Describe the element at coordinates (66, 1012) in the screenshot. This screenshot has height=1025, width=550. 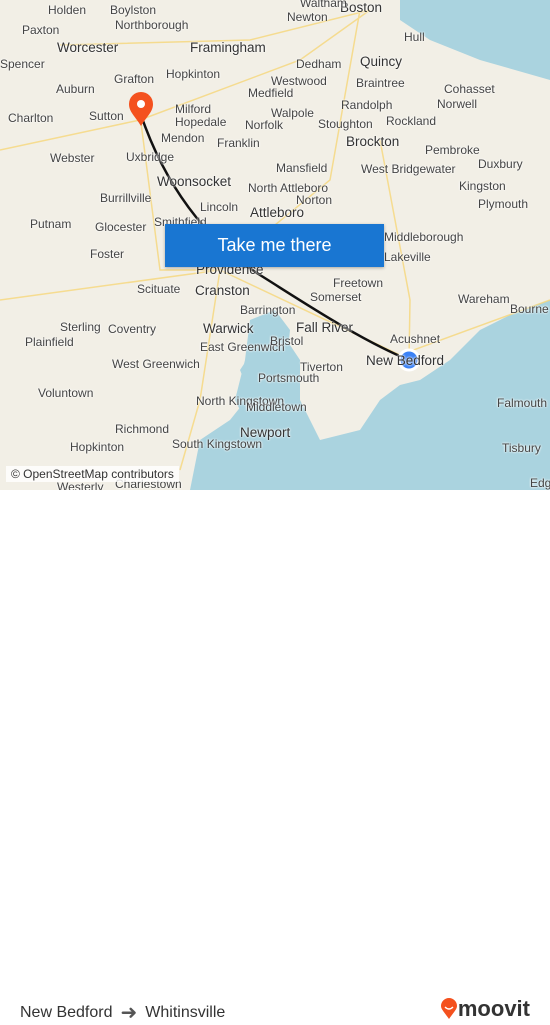
I see `origin-name: New Bedford` at that location.